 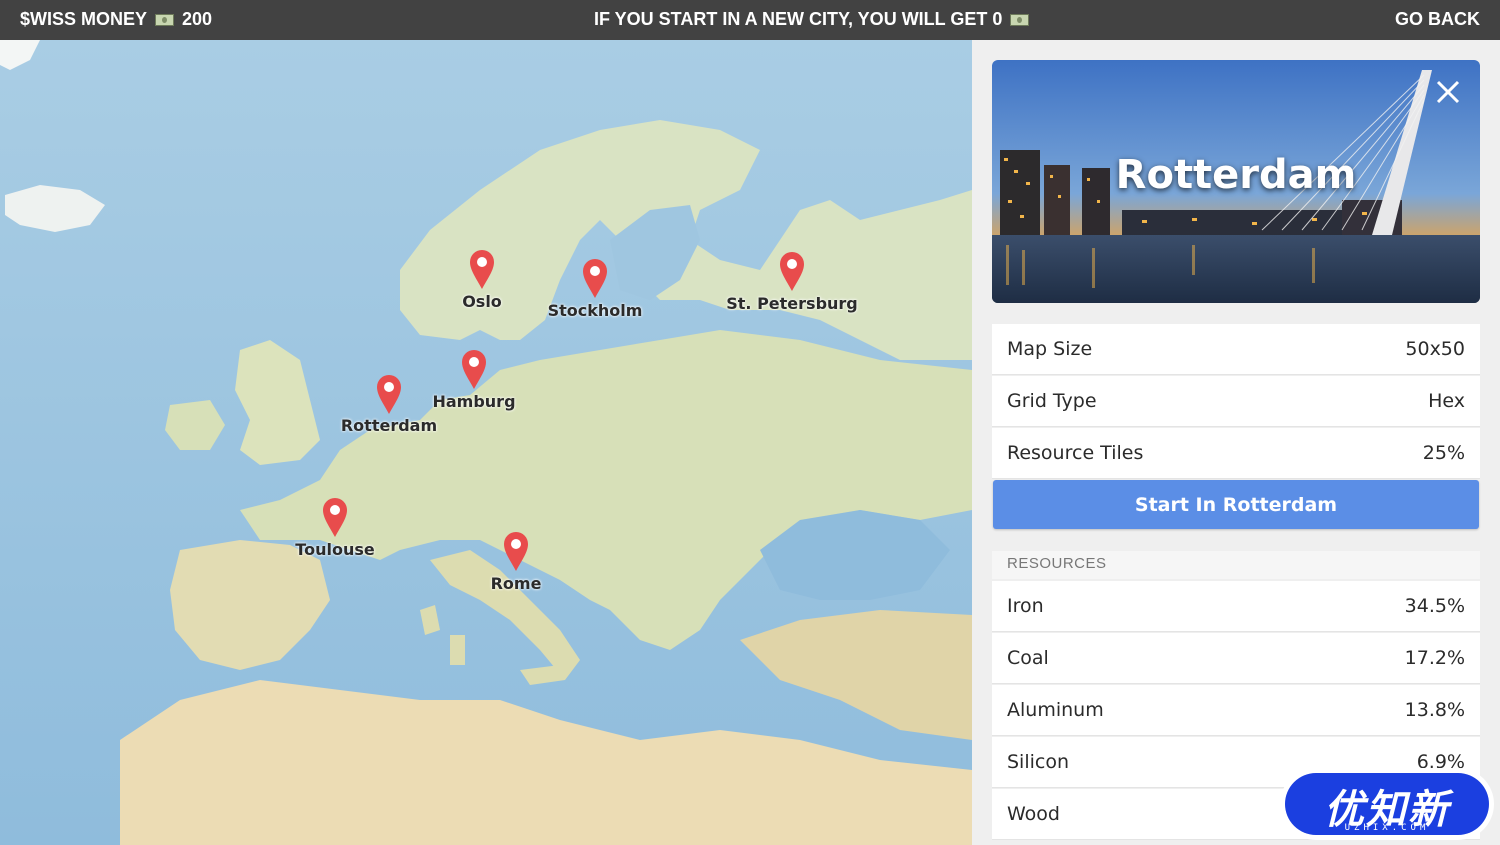 What do you see at coordinates (1075, 453) in the screenshot?
I see `stat-label: Resource Tiles` at bounding box center [1075, 453].